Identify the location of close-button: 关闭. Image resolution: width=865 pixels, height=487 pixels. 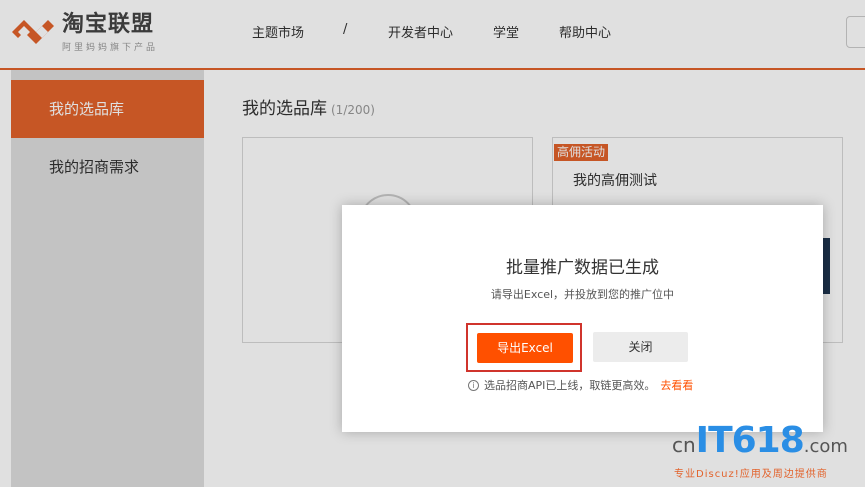
(640, 347).